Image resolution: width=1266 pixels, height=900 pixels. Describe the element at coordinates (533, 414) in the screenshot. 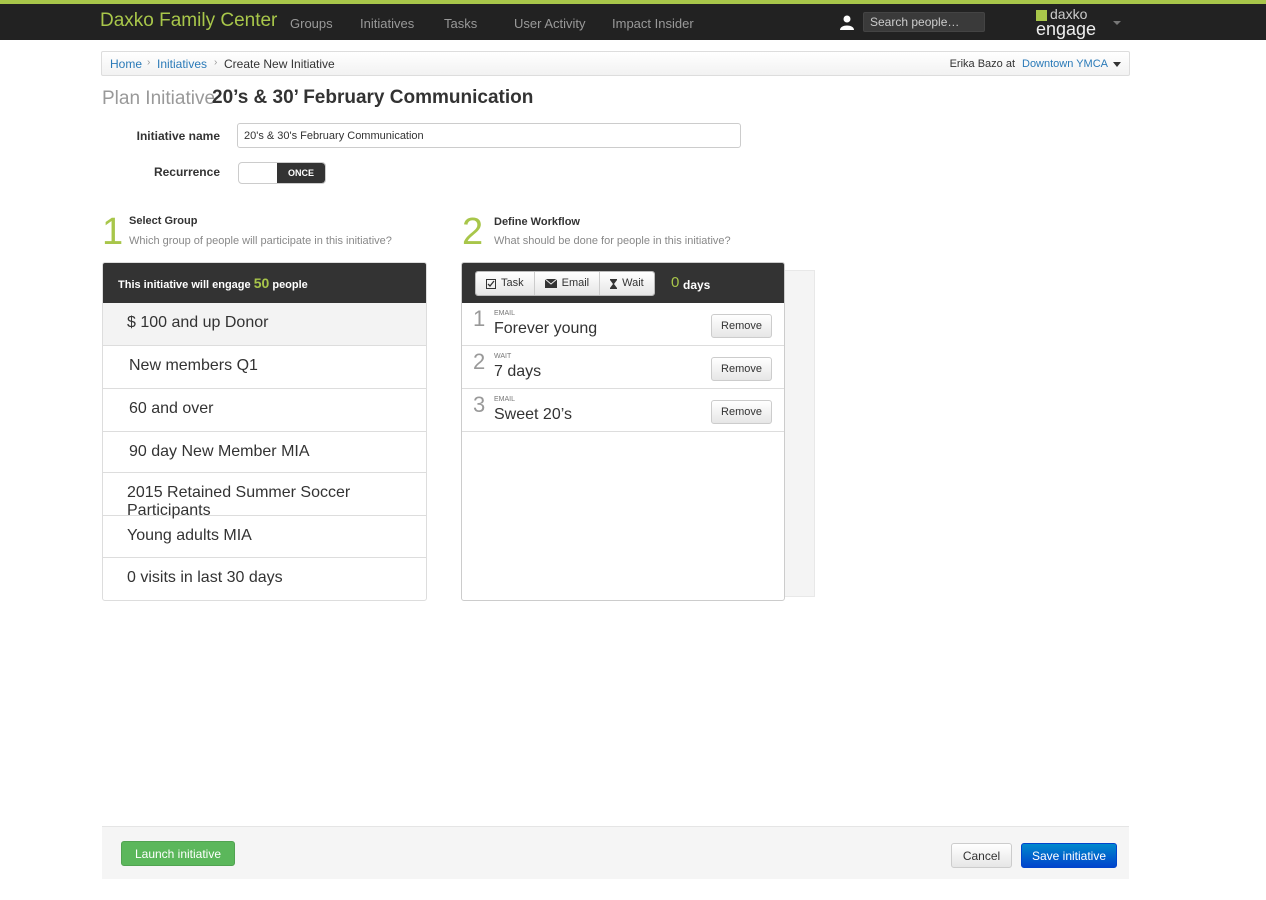

I see `step-name: Sweet 20’s` at that location.